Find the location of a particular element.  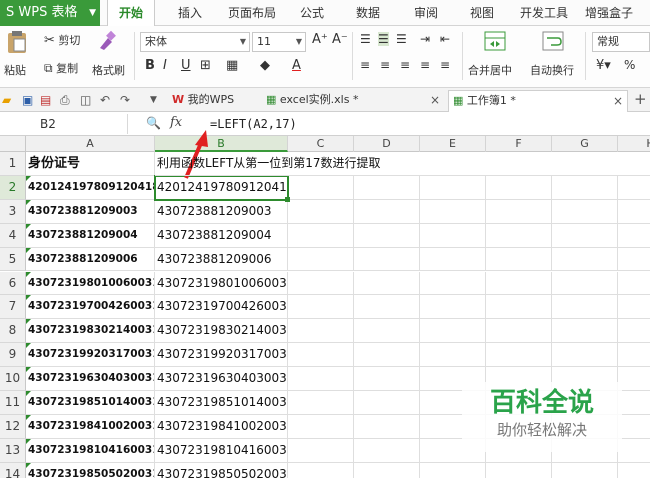

watermark: 百科全说 助你轻松解决 is located at coordinates (542, 417).